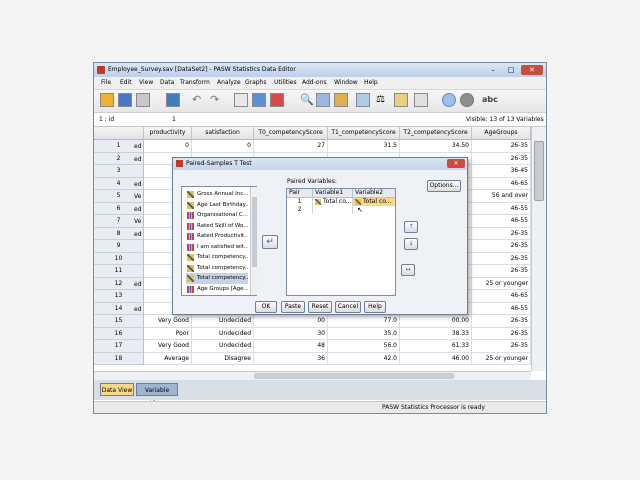 The image size is (640, 480). Describe the element at coordinates (532, 70) in the screenshot. I see `close-button: ✕` at that location.